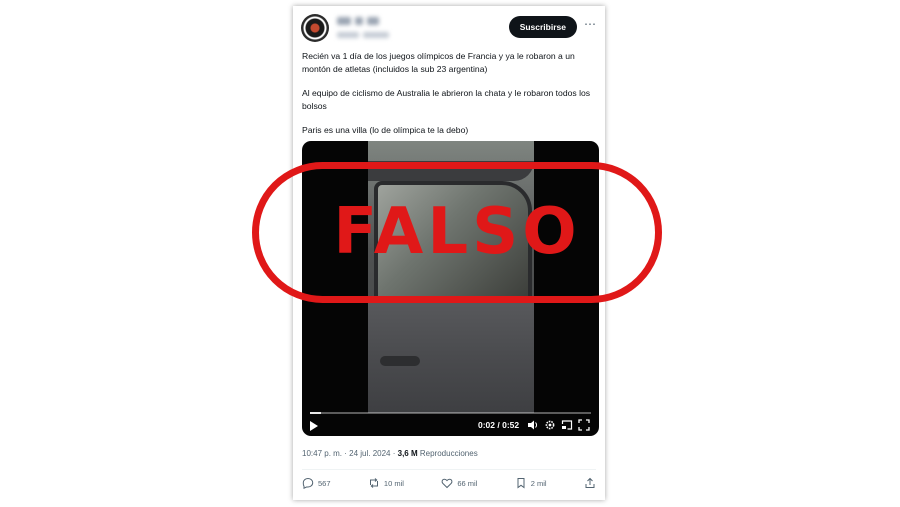 The image size is (900, 507). I want to click on picture-in-picture-icon, so click(567, 425).